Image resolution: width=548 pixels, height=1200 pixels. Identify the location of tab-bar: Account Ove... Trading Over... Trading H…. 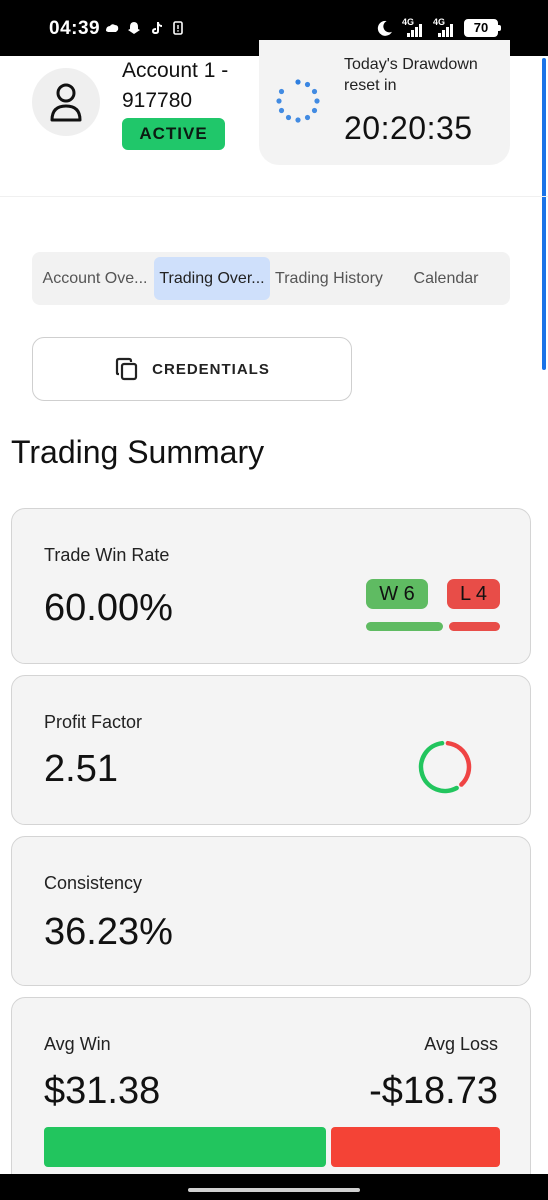
(271, 278).